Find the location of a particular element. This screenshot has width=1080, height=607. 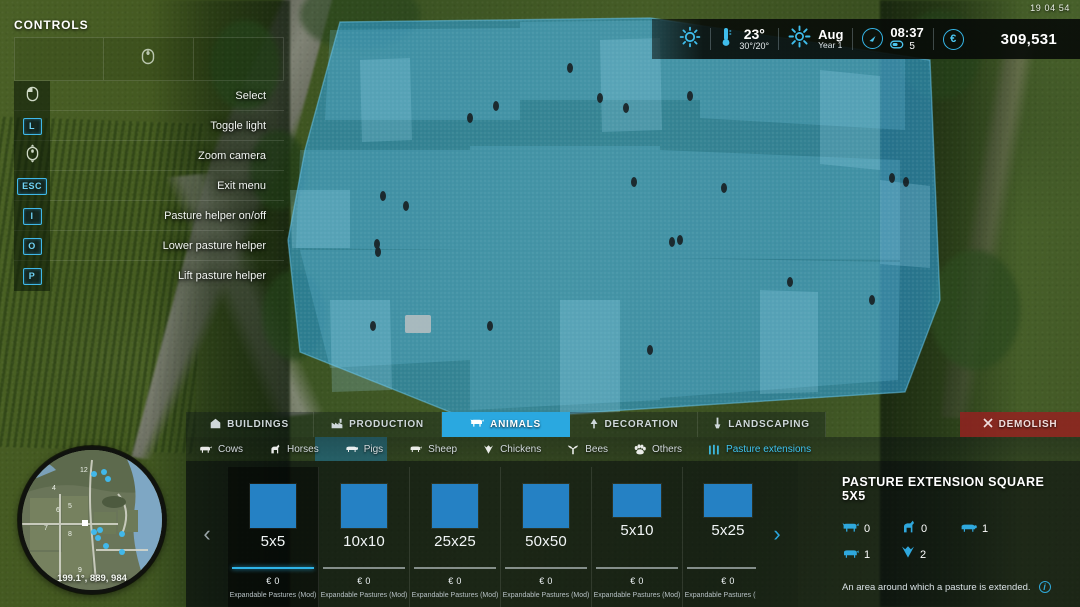

subtab-label: Others is located at coordinates (667, 449).